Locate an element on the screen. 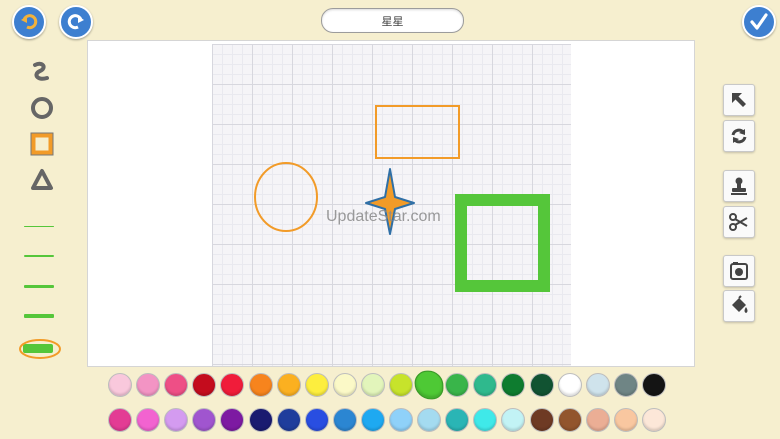 The width and height of the screenshot is (780, 439). circle-icon is located at coordinates (42, 108).